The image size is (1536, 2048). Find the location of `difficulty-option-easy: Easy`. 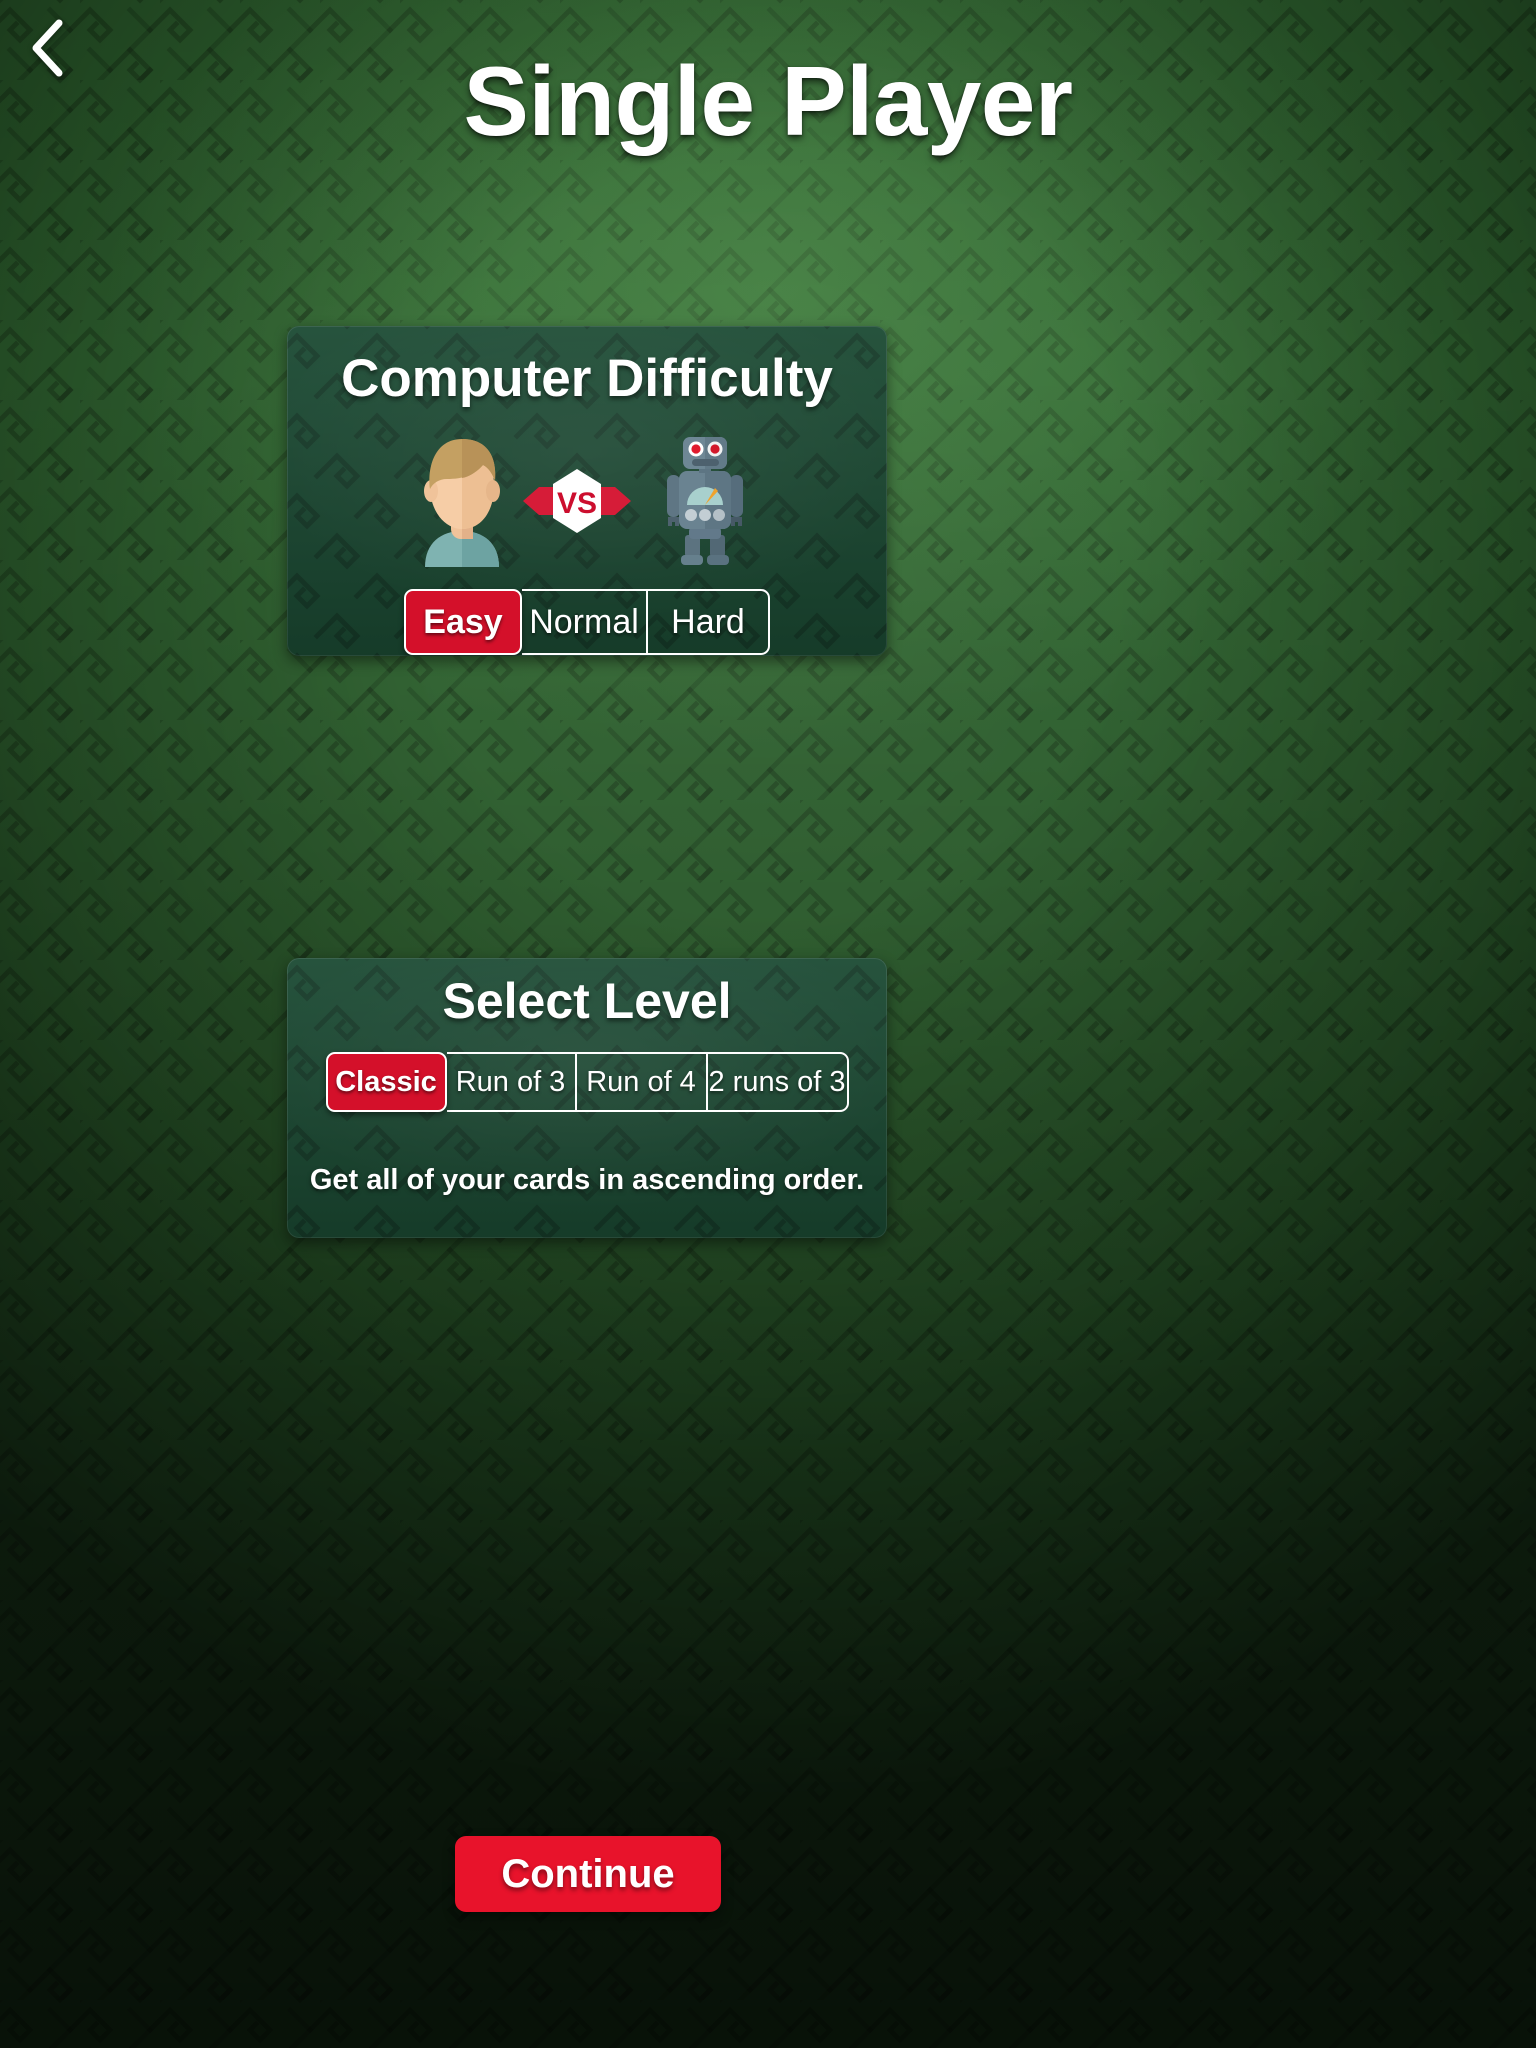

difficulty-option-easy: Easy is located at coordinates (463, 622).